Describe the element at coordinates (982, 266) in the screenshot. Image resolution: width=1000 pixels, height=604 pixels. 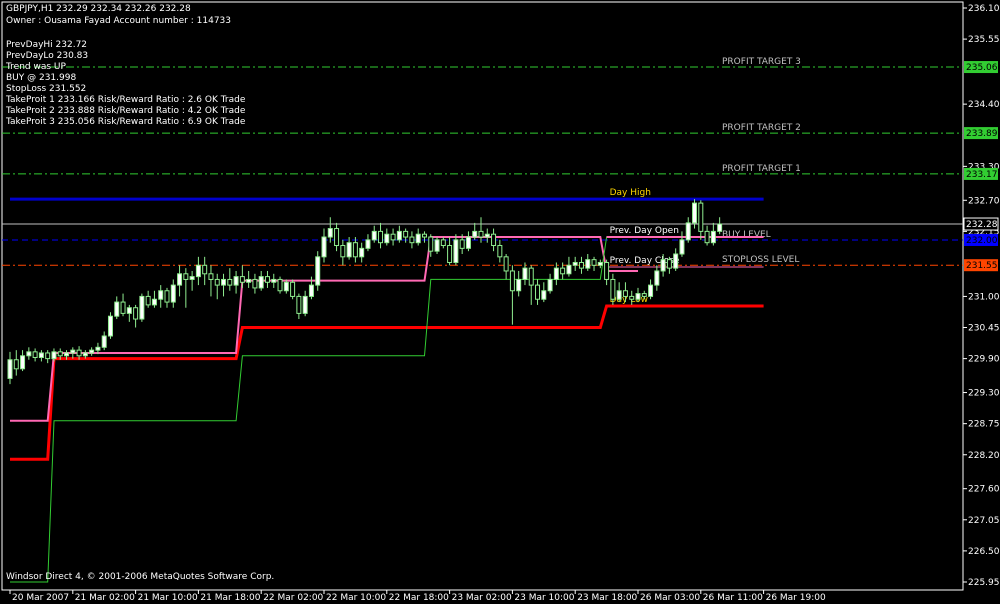
I see `axis-price-label-4: 231.55` at that location.